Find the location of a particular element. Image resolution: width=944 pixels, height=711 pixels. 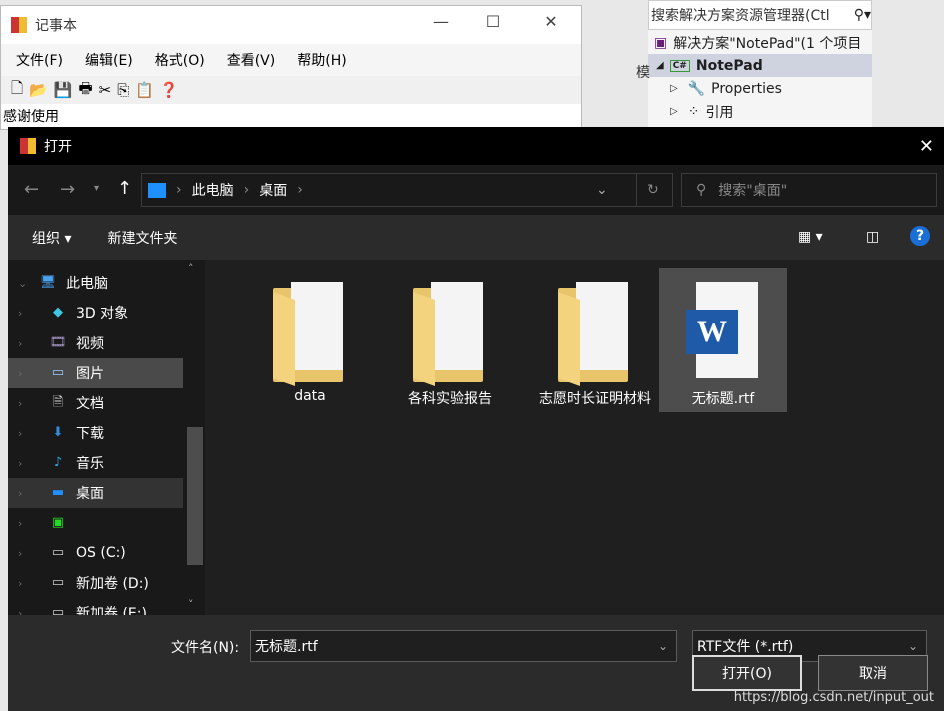

sidebar-item: › ▣ is located at coordinates (95, 523).